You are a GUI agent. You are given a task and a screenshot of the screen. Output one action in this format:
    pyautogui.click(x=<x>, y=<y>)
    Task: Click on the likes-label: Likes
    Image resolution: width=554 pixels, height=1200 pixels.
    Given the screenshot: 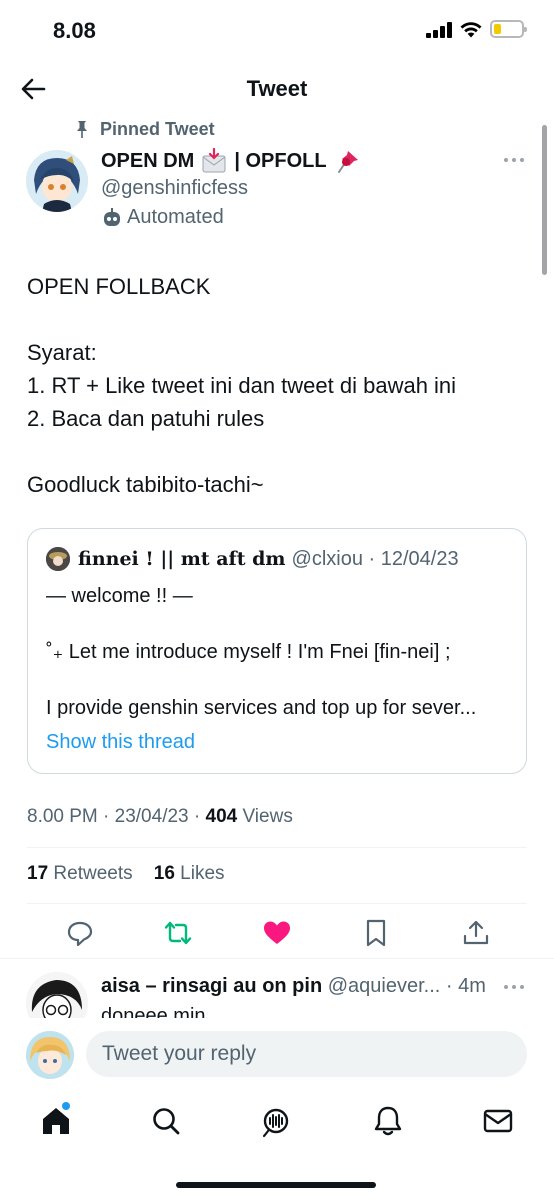 What is the action you would take?
    pyautogui.click(x=202, y=873)
    